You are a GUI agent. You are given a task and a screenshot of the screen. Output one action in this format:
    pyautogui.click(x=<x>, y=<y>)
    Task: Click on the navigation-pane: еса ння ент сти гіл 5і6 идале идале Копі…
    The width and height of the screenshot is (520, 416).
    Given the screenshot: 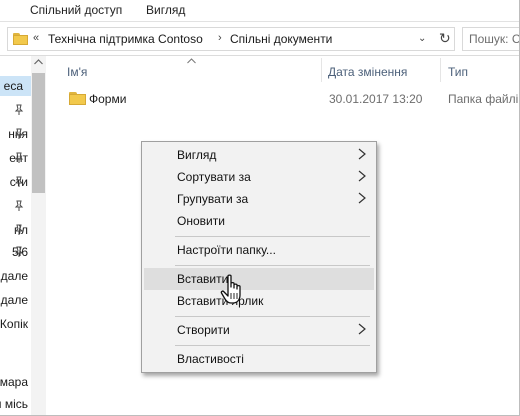 What is the action you would take?
    pyautogui.click(x=23, y=235)
    